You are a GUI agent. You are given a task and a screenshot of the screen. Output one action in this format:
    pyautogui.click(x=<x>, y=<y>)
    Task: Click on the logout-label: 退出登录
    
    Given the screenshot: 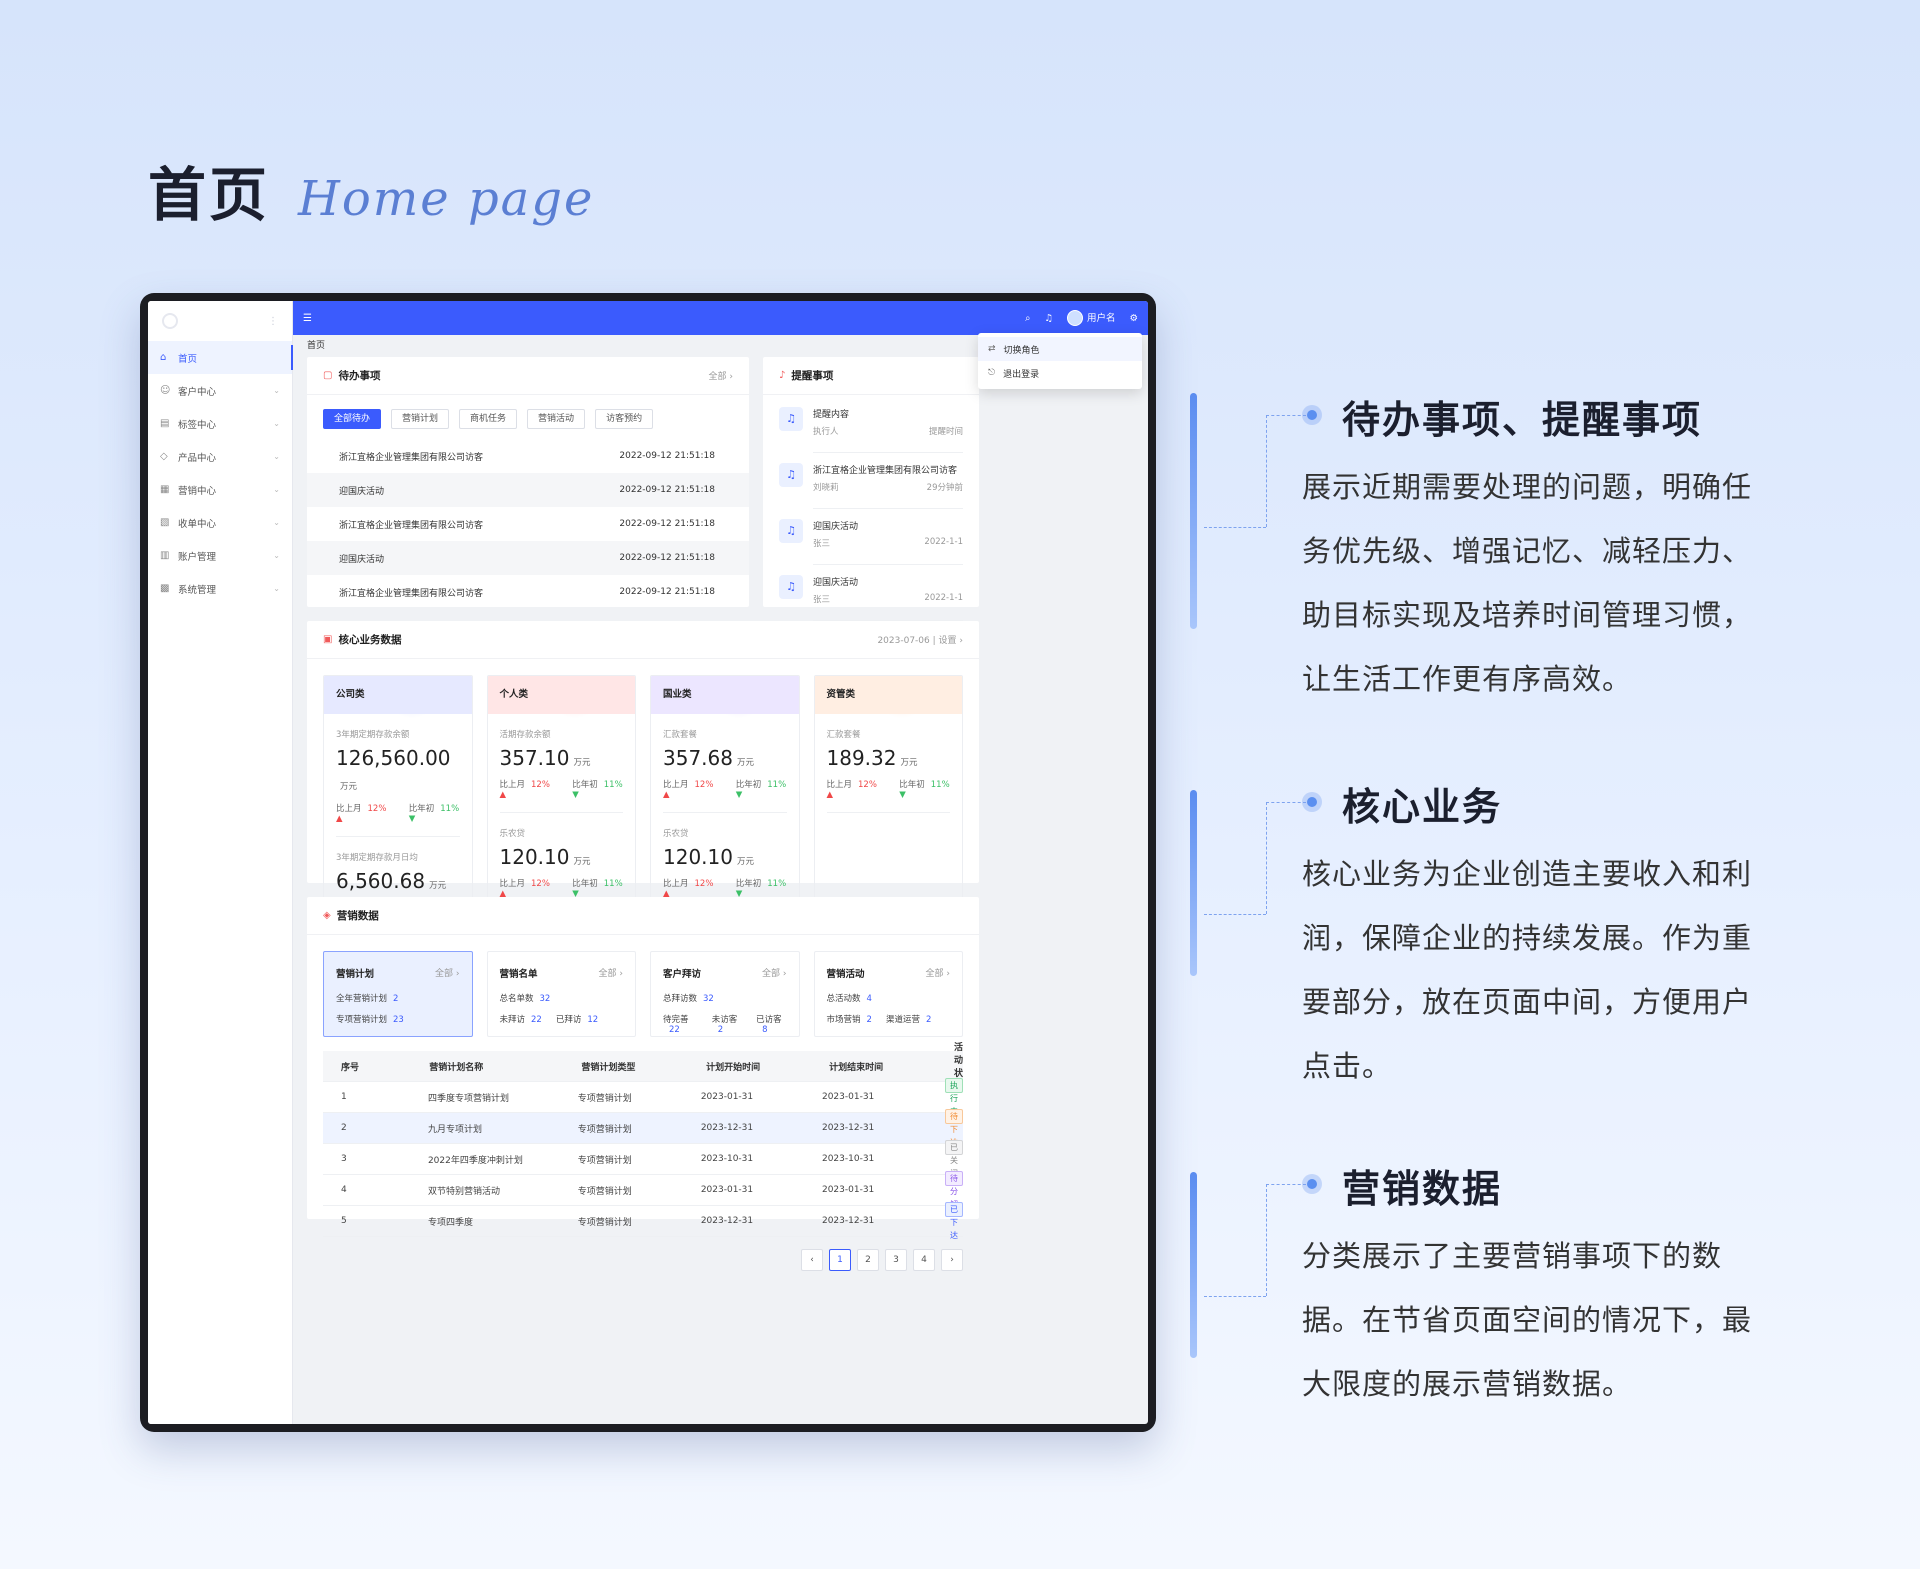 What is the action you would take?
    pyautogui.click(x=1021, y=374)
    